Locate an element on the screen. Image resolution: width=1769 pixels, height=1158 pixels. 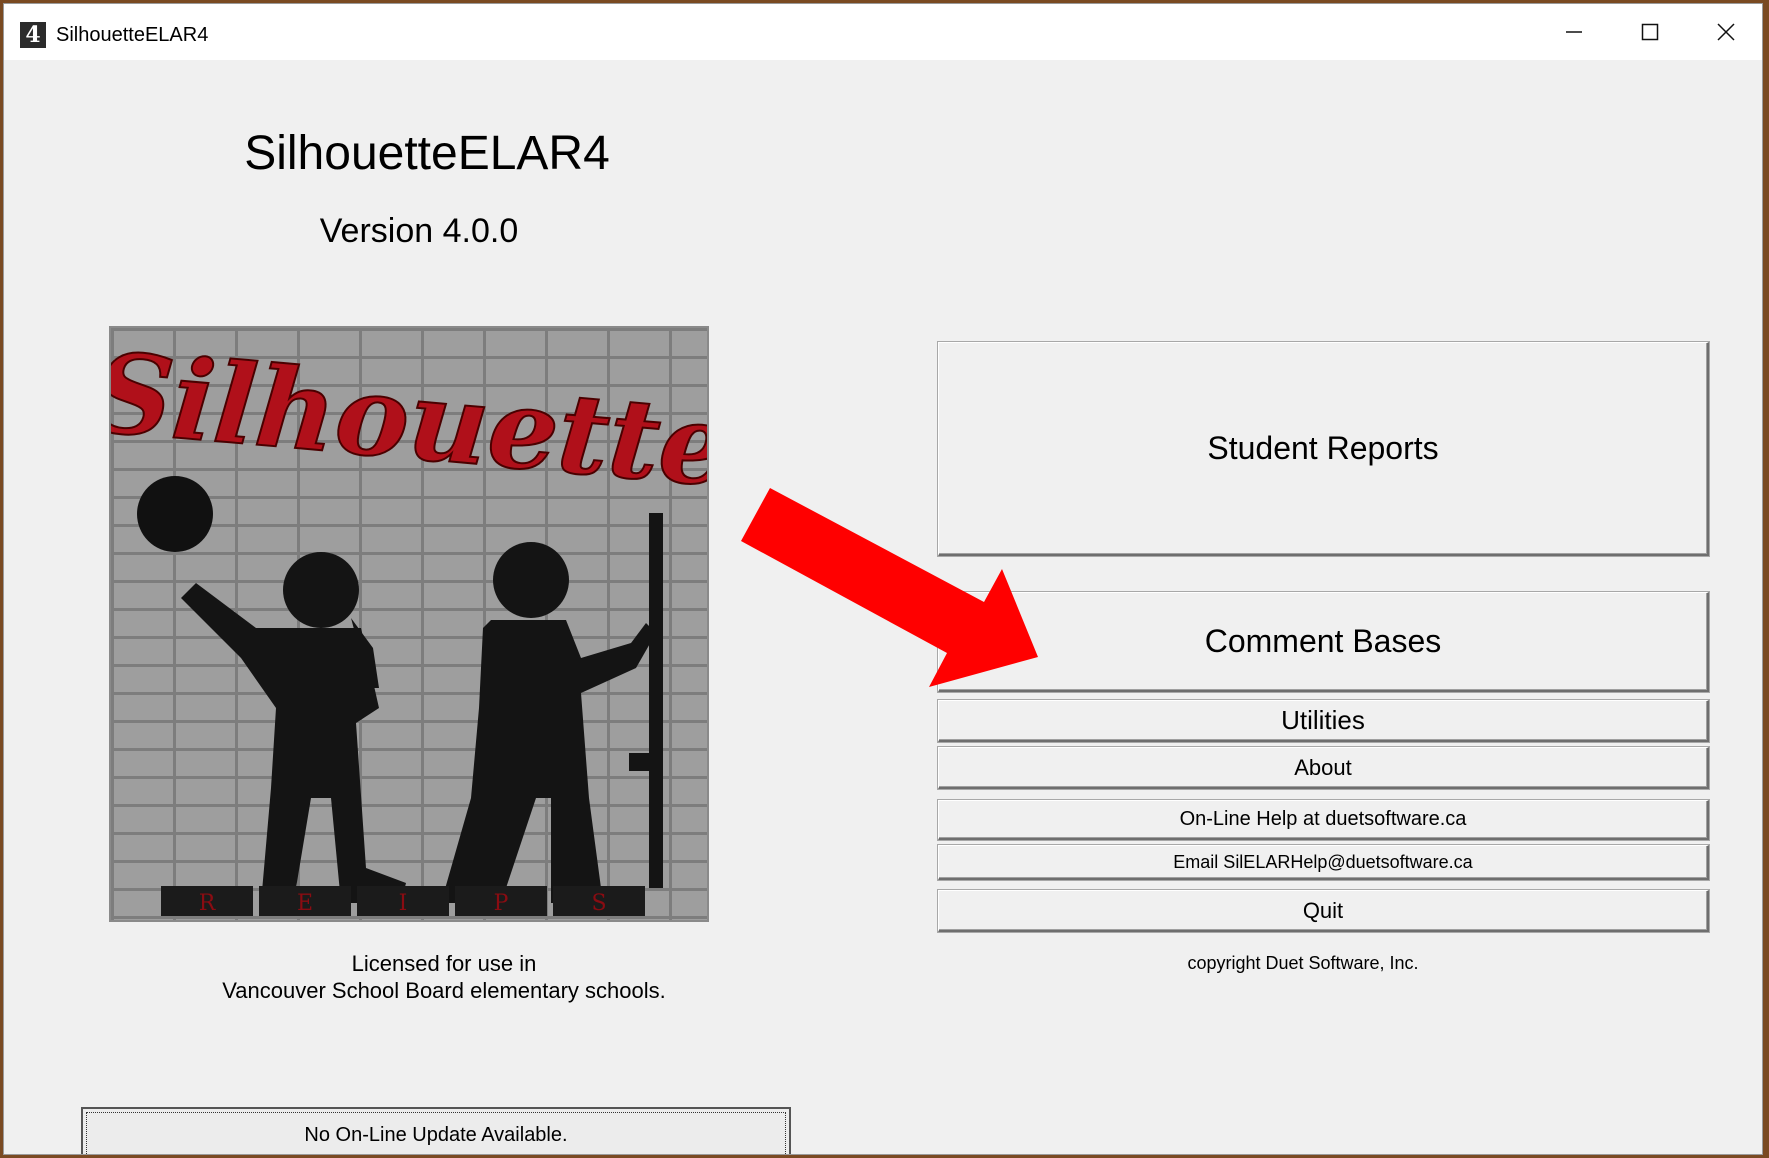
minimize-icon is located at coordinates (1574, 32).